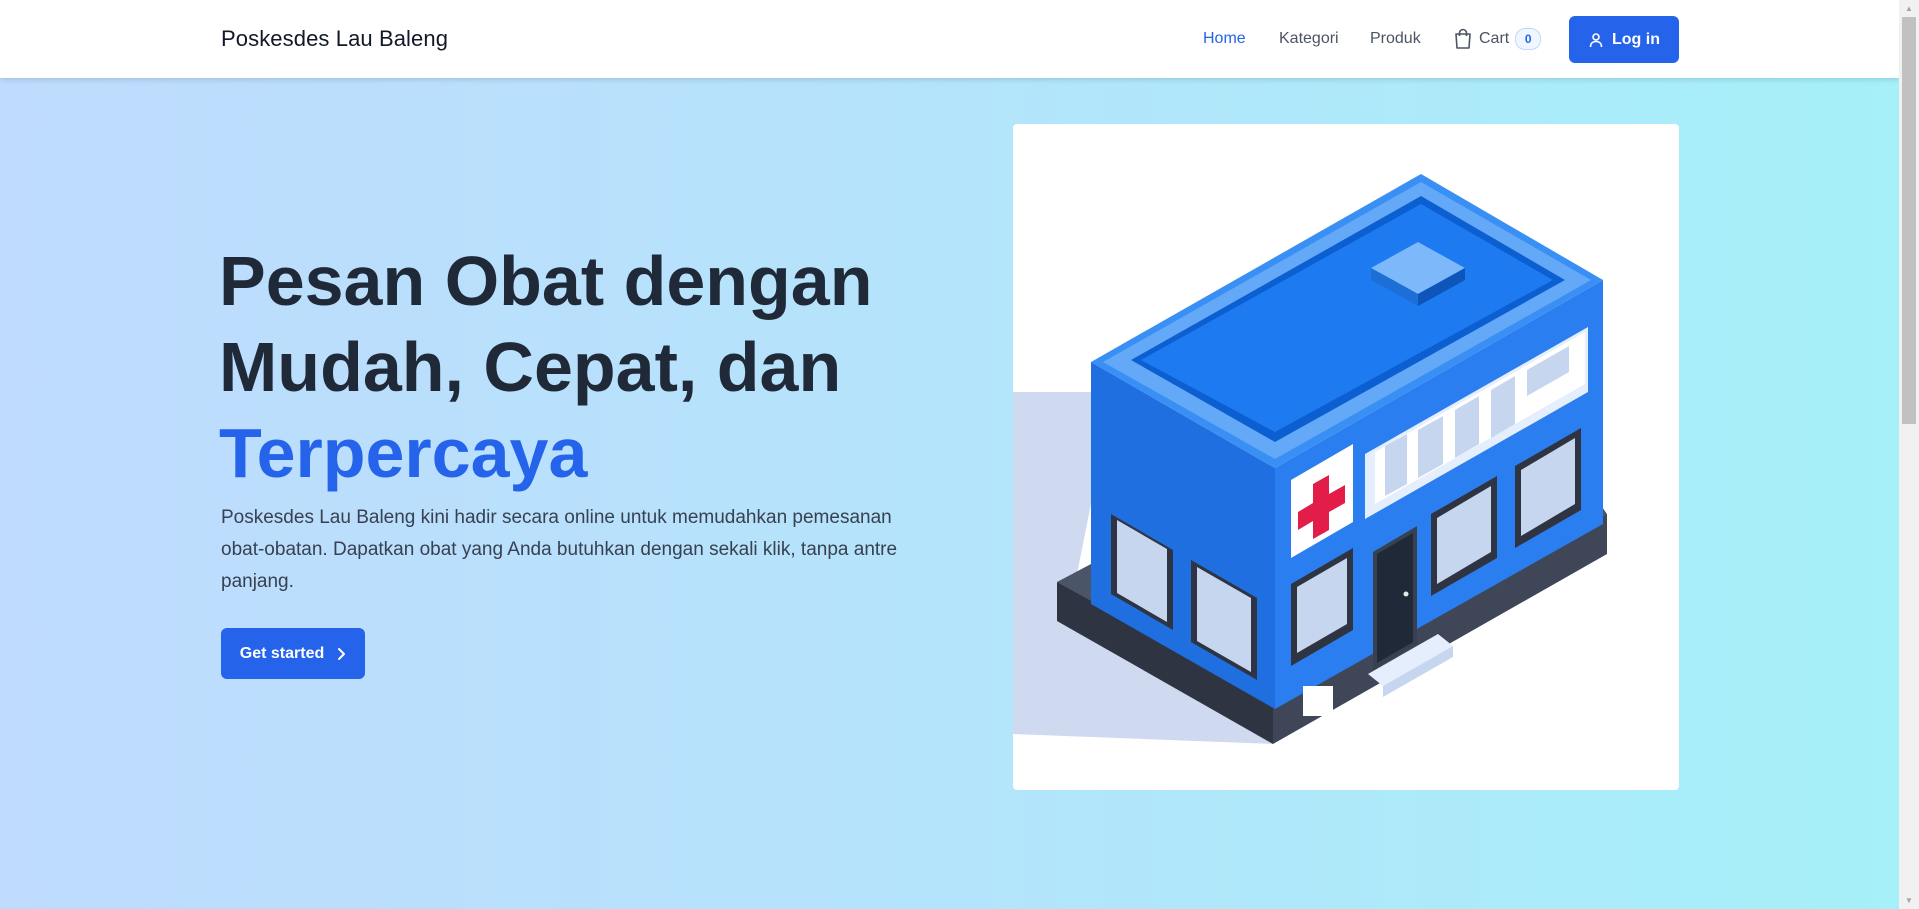 This screenshot has width=1919, height=909. What do you see at coordinates (1494, 38) in the screenshot?
I see `cart-label: Cart` at bounding box center [1494, 38].